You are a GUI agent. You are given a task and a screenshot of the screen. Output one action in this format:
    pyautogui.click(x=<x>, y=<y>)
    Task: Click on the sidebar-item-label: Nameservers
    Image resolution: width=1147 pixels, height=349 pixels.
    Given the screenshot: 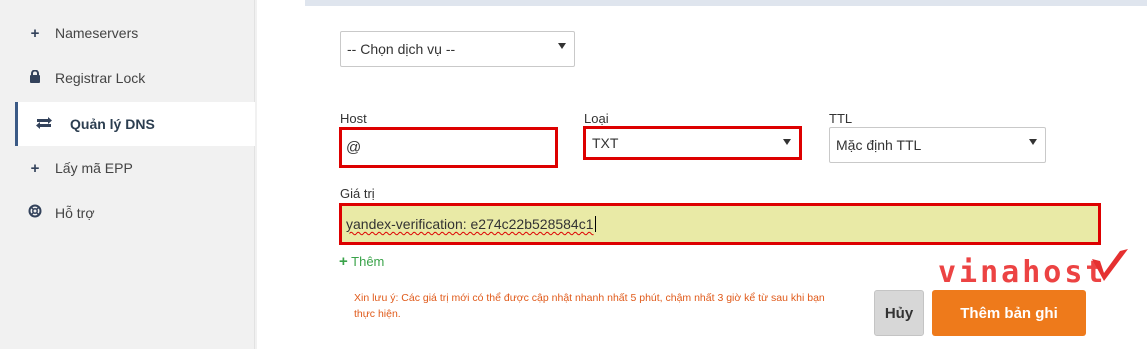 What is the action you would take?
    pyautogui.click(x=97, y=33)
    